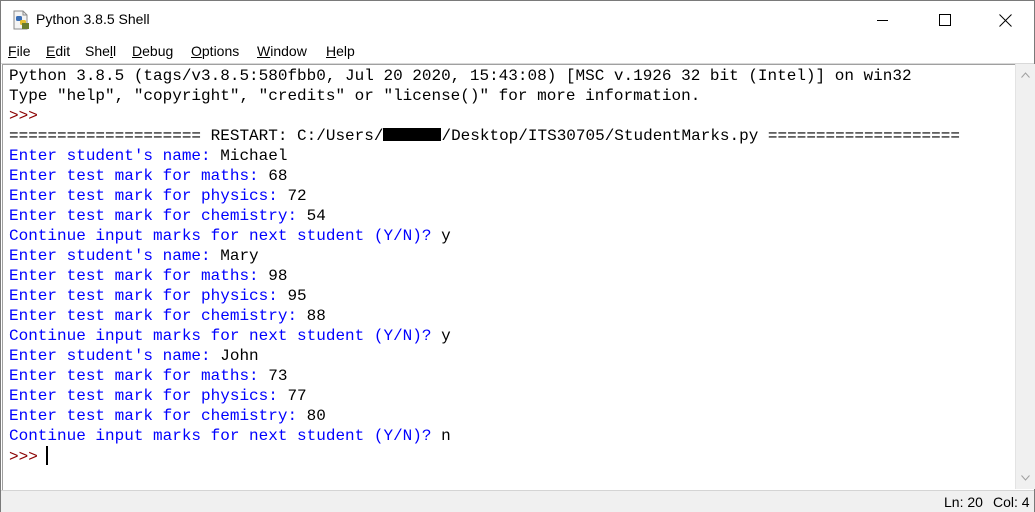 This screenshot has height=512, width=1035. What do you see at coordinates (963, 502) in the screenshot?
I see `line-number: Ln: 20` at bounding box center [963, 502].